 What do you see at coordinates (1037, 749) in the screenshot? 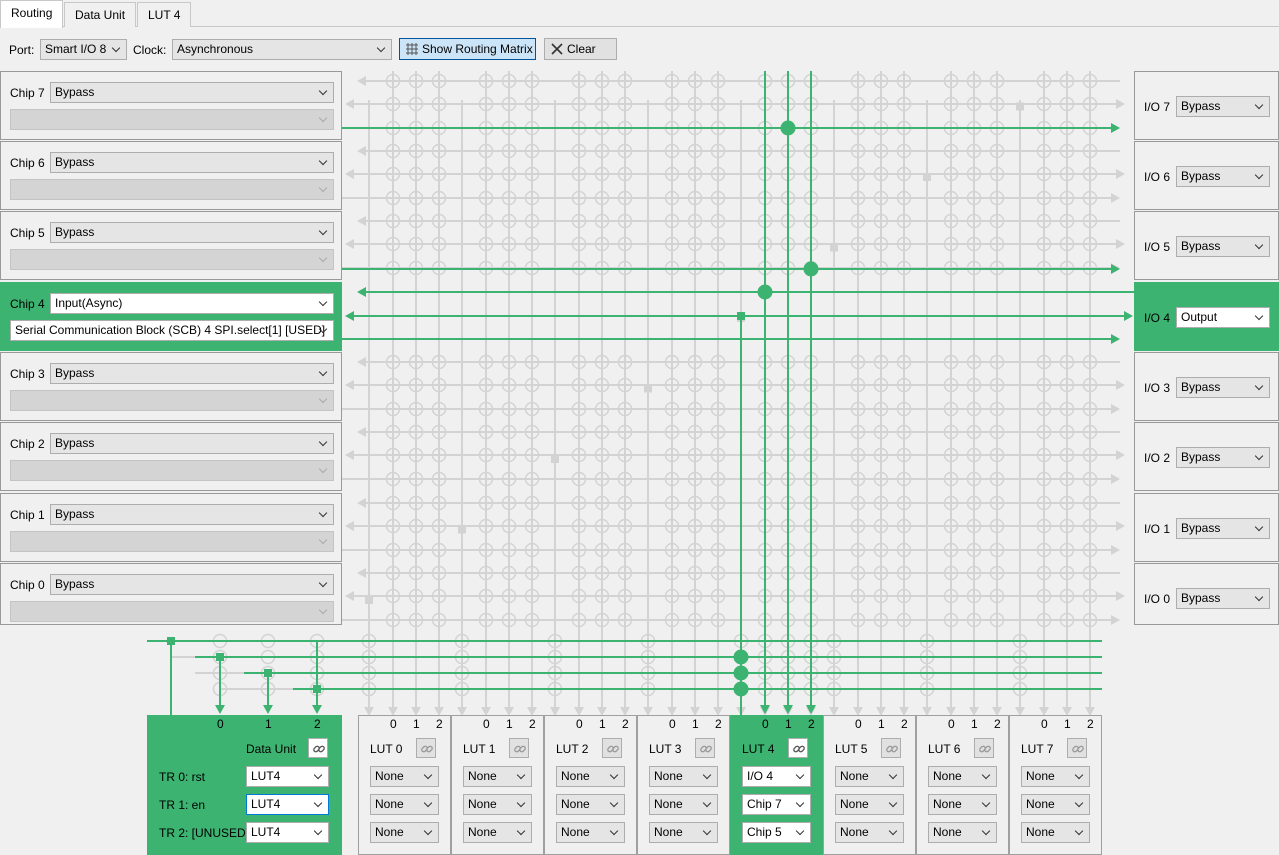
I see `lut-title: LUT 7` at bounding box center [1037, 749].